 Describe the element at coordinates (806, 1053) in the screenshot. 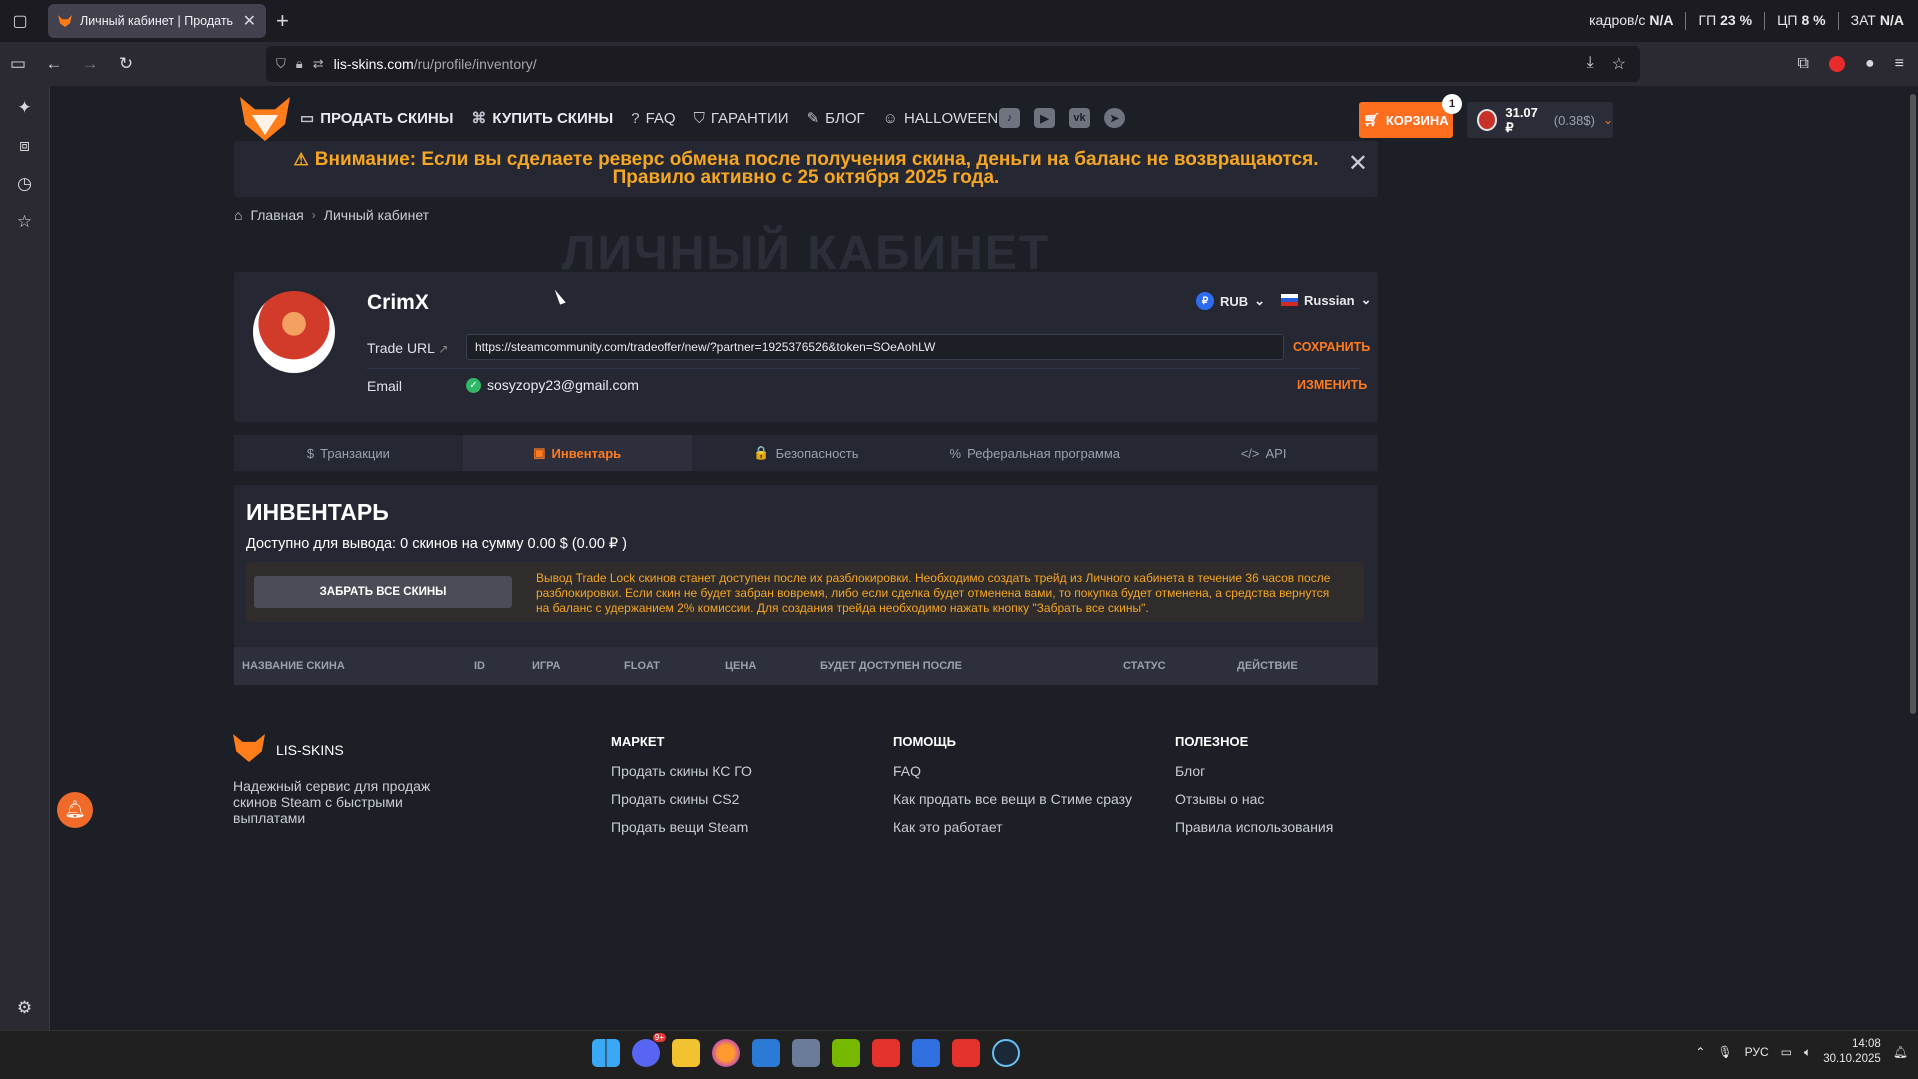

I see `app-icon-gray` at that location.